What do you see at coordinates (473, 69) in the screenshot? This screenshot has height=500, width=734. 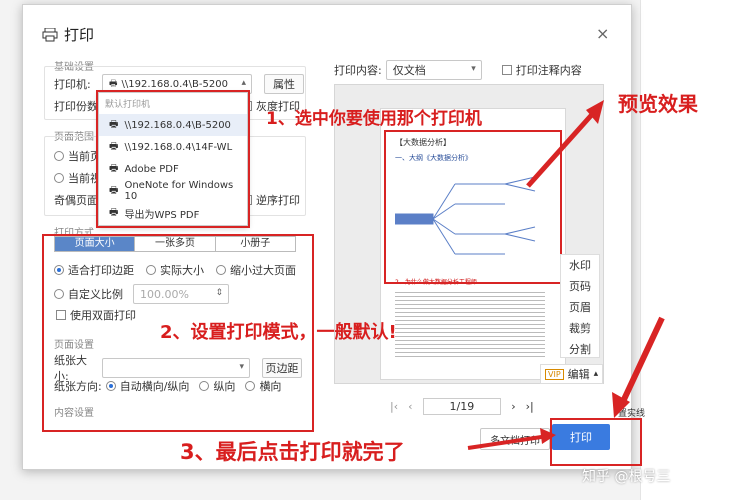 I see `chevron-down-icon: ▾` at bounding box center [473, 69].